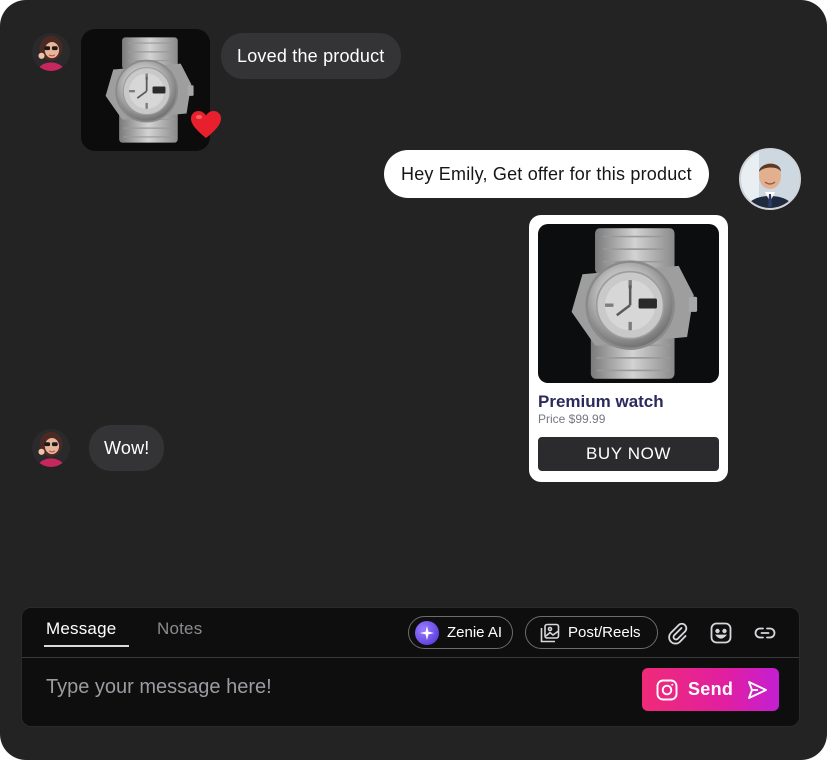  Describe the element at coordinates (206, 125) in the screenshot. I see `heart-icon` at that location.